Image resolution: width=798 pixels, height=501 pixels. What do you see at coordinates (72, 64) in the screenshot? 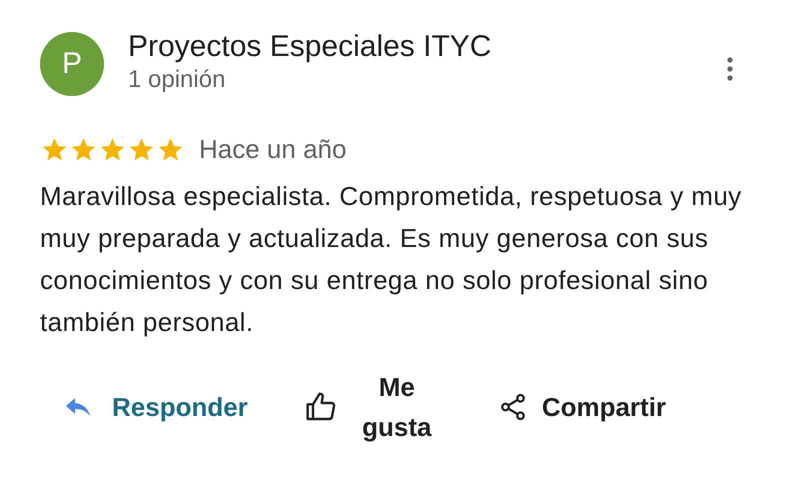
I see `avatar: P` at bounding box center [72, 64].